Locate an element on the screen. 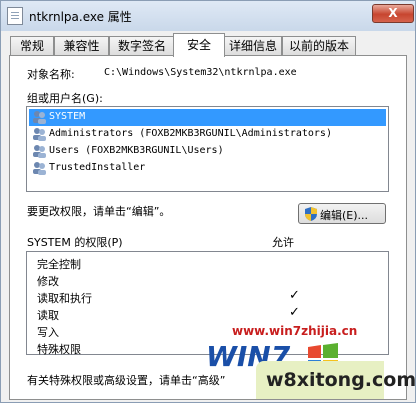 This screenshot has height=403, width=416. advanced-hint: 有关特殊权限或高级设置，请单击“高级” is located at coordinates (126, 380).